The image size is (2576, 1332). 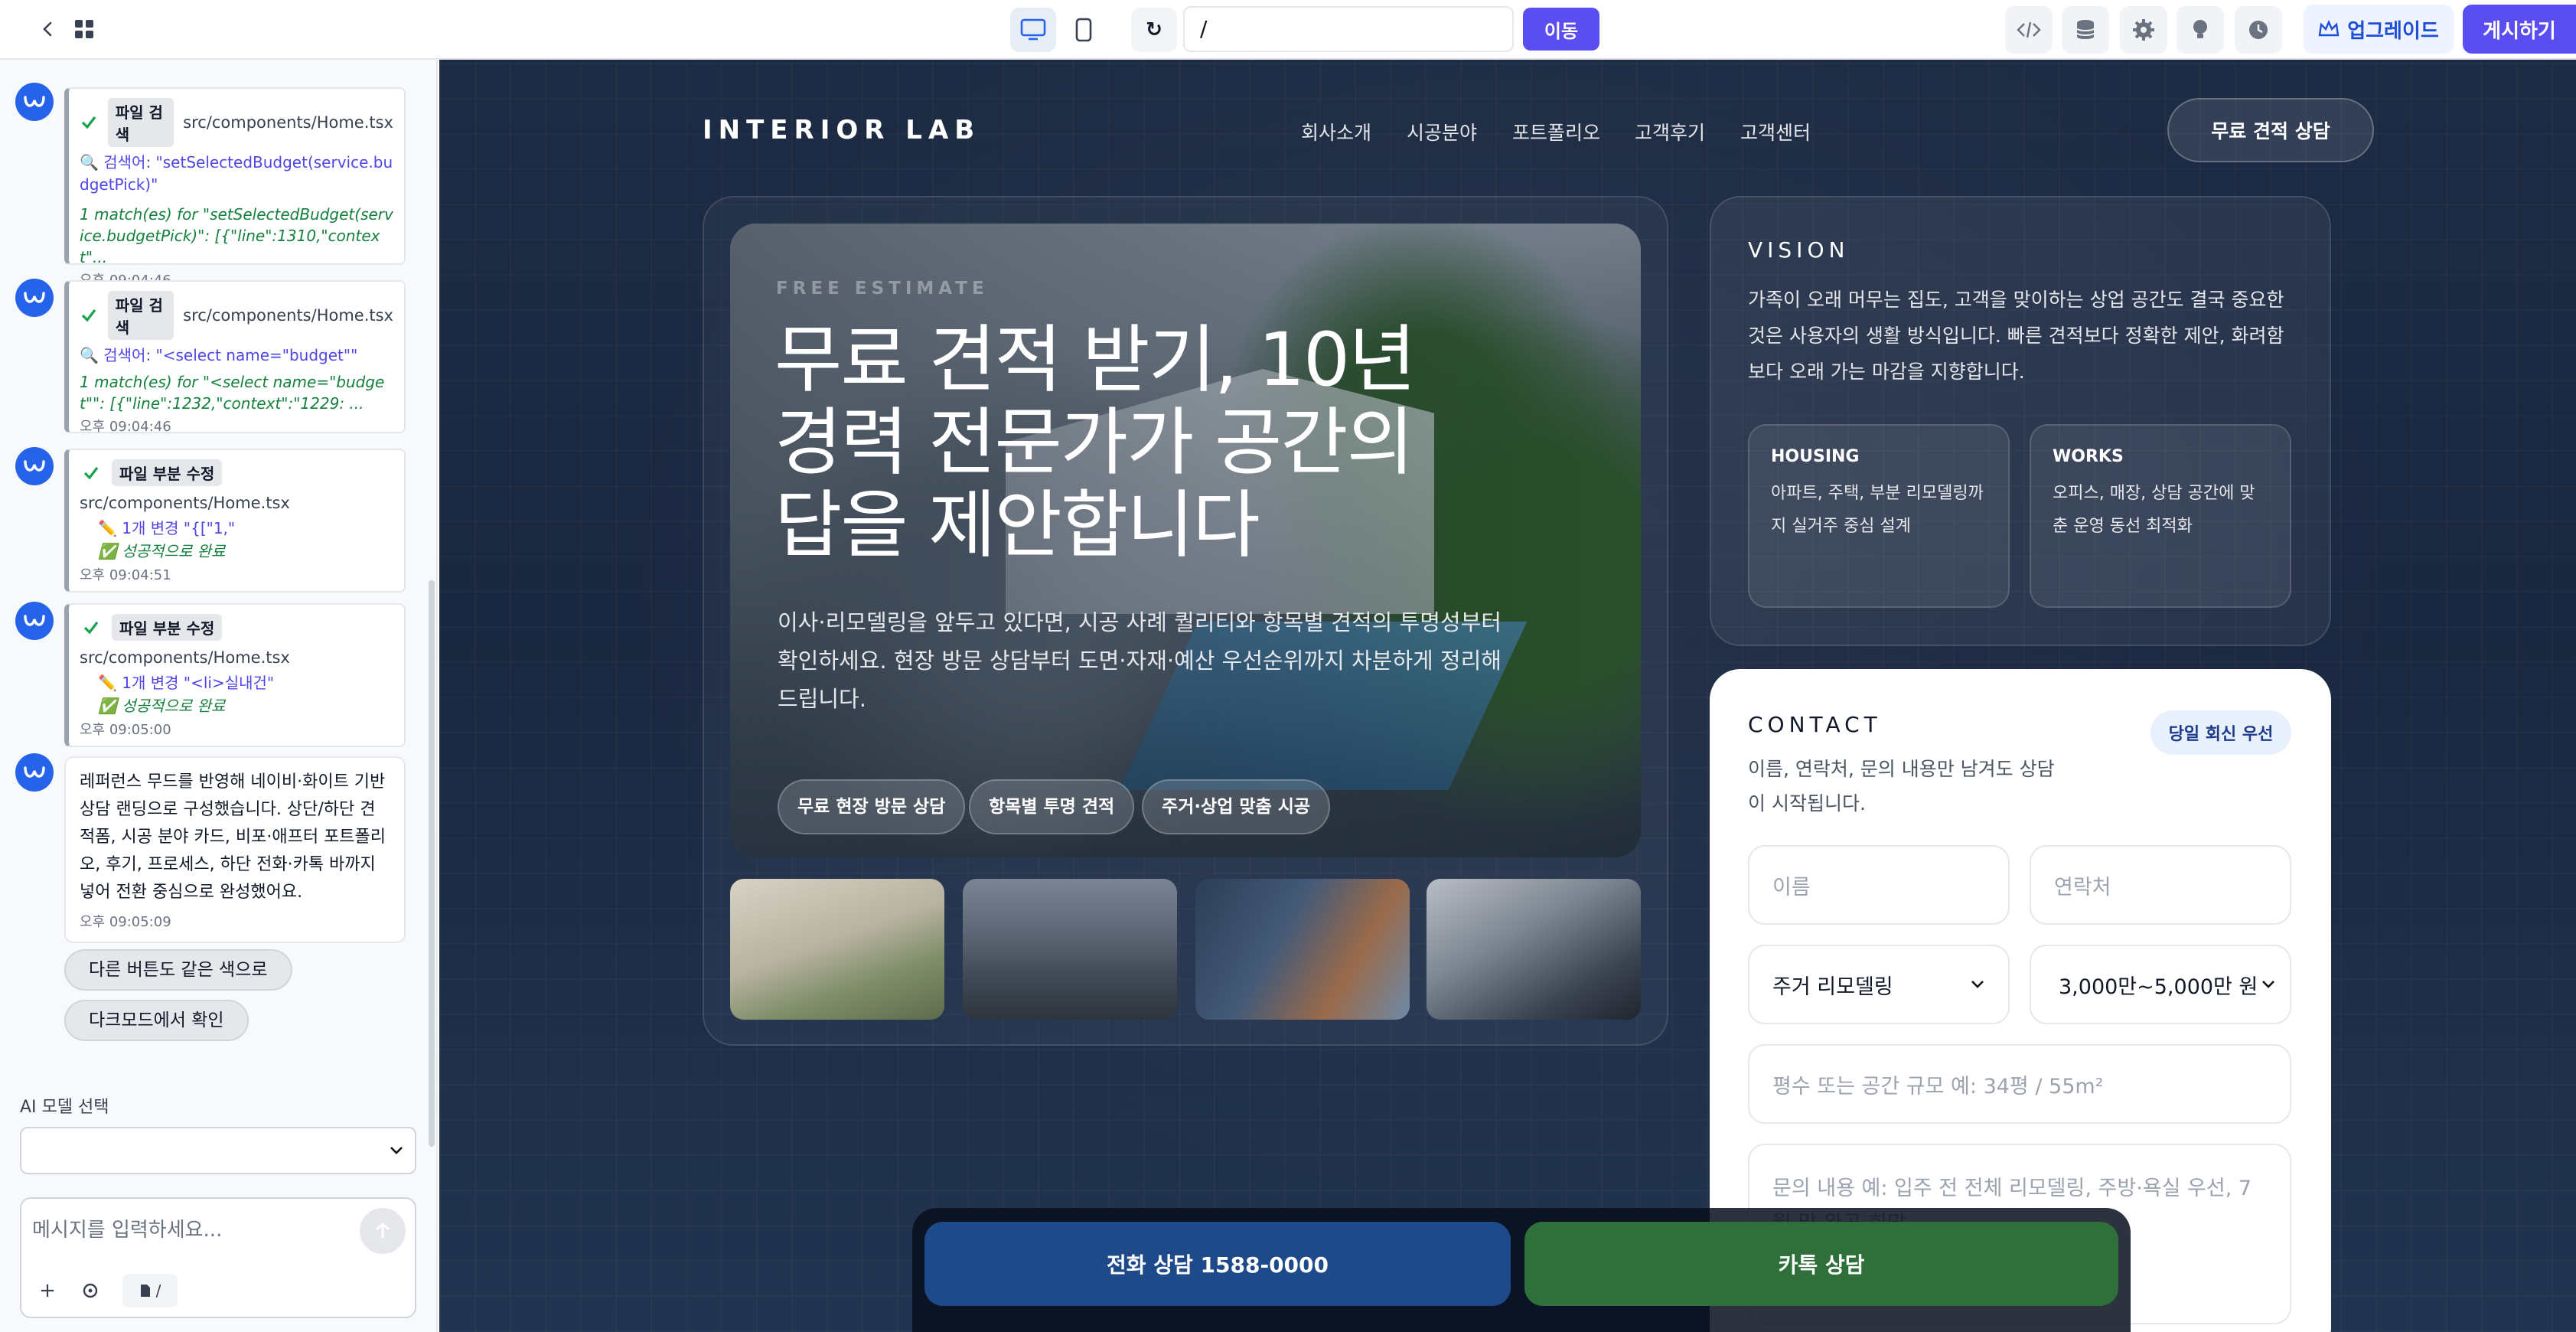 What do you see at coordinates (145, 1291) in the screenshot?
I see `file-icon` at bounding box center [145, 1291].